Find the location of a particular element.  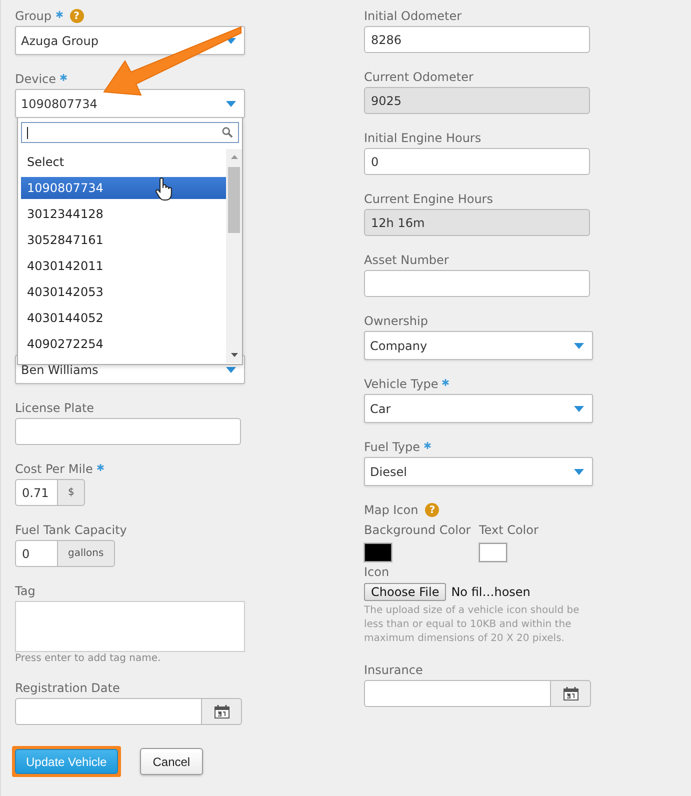

field-label: License Plate is located at coordinates (54, 408).